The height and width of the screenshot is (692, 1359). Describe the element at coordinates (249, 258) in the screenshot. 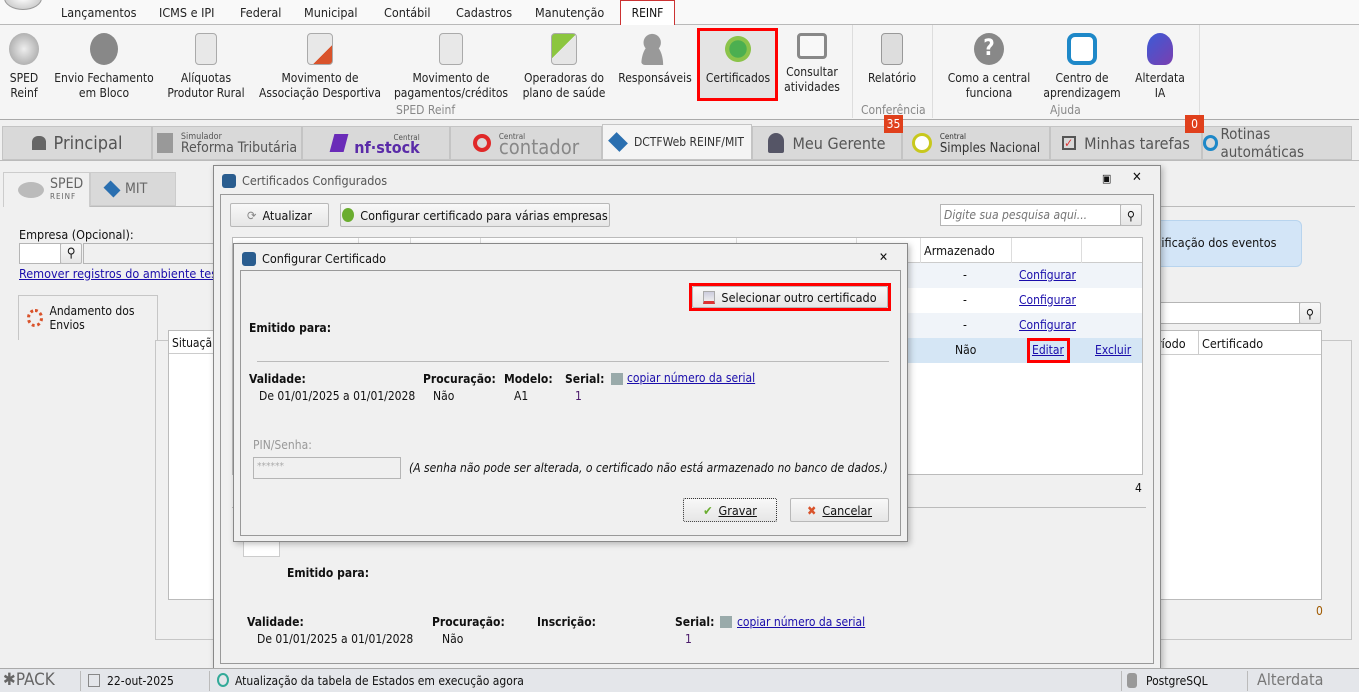

I see `app-map-icon` at that location.